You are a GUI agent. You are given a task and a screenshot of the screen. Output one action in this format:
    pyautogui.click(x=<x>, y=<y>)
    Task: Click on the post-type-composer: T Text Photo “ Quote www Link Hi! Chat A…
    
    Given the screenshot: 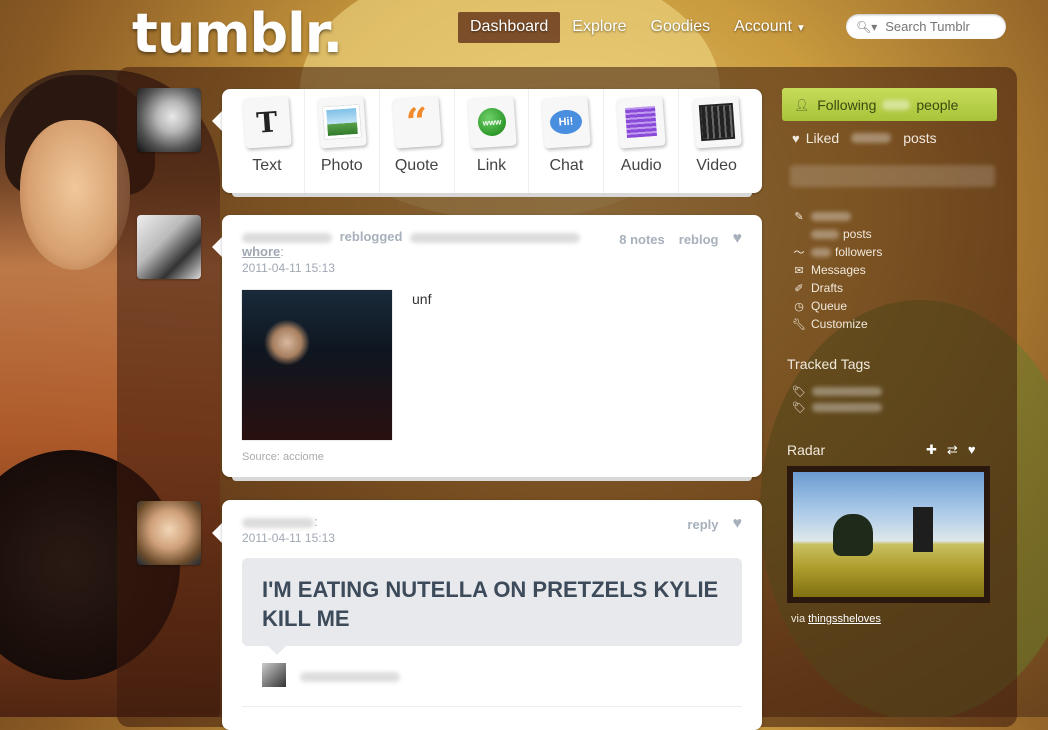 What is the action you would take?
    pyautogui.click(x=492, y=143)
    